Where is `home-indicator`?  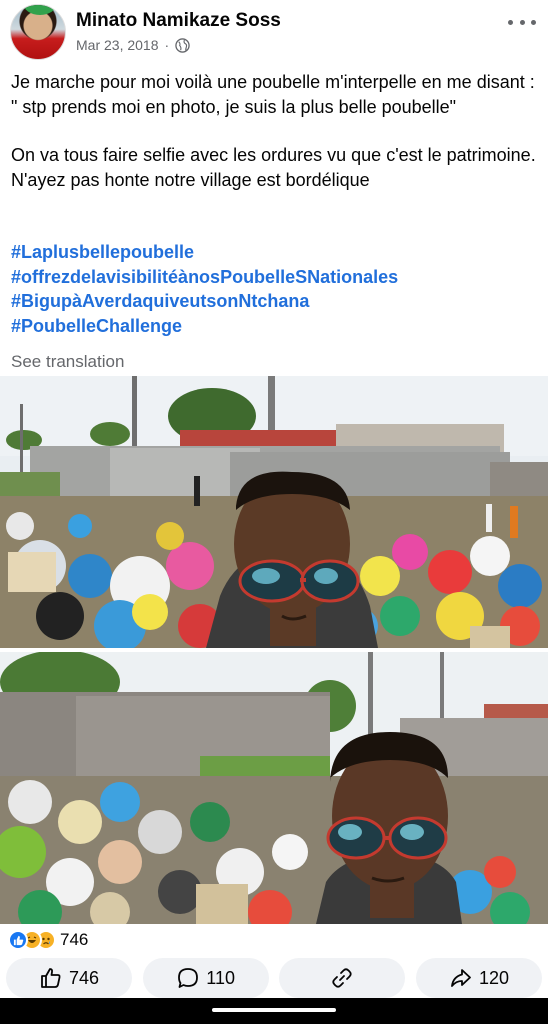
home-indicator is located at coordinates (274, 1010).